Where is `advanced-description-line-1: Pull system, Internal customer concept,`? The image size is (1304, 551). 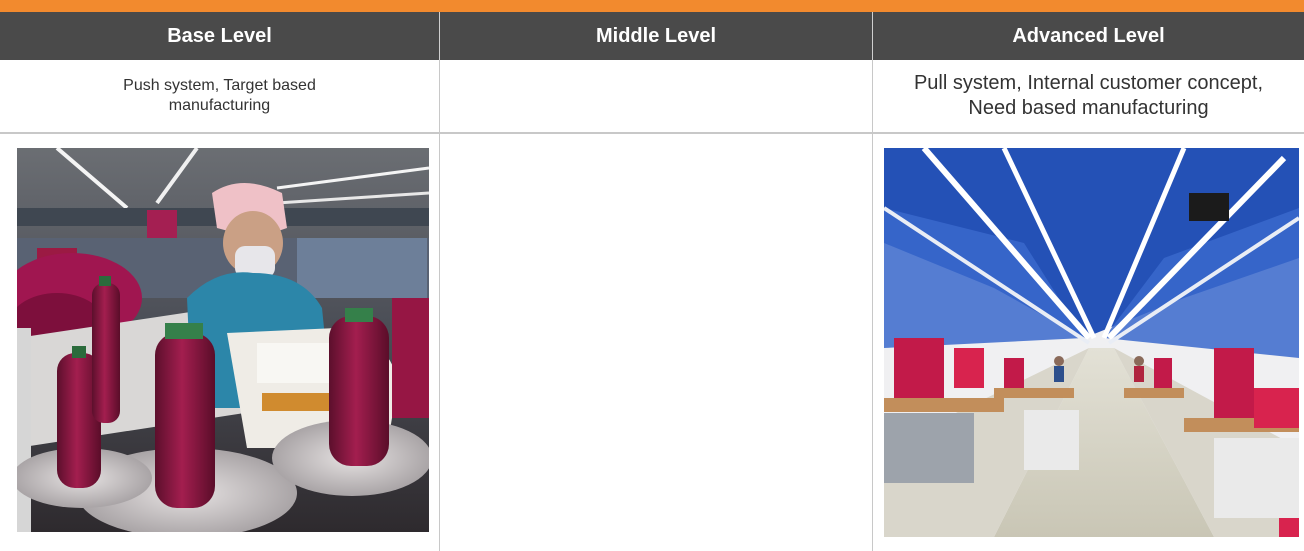 advanced-description-line-1: Pull system, Internal customer concept, is located at coordinates (1088, 83).